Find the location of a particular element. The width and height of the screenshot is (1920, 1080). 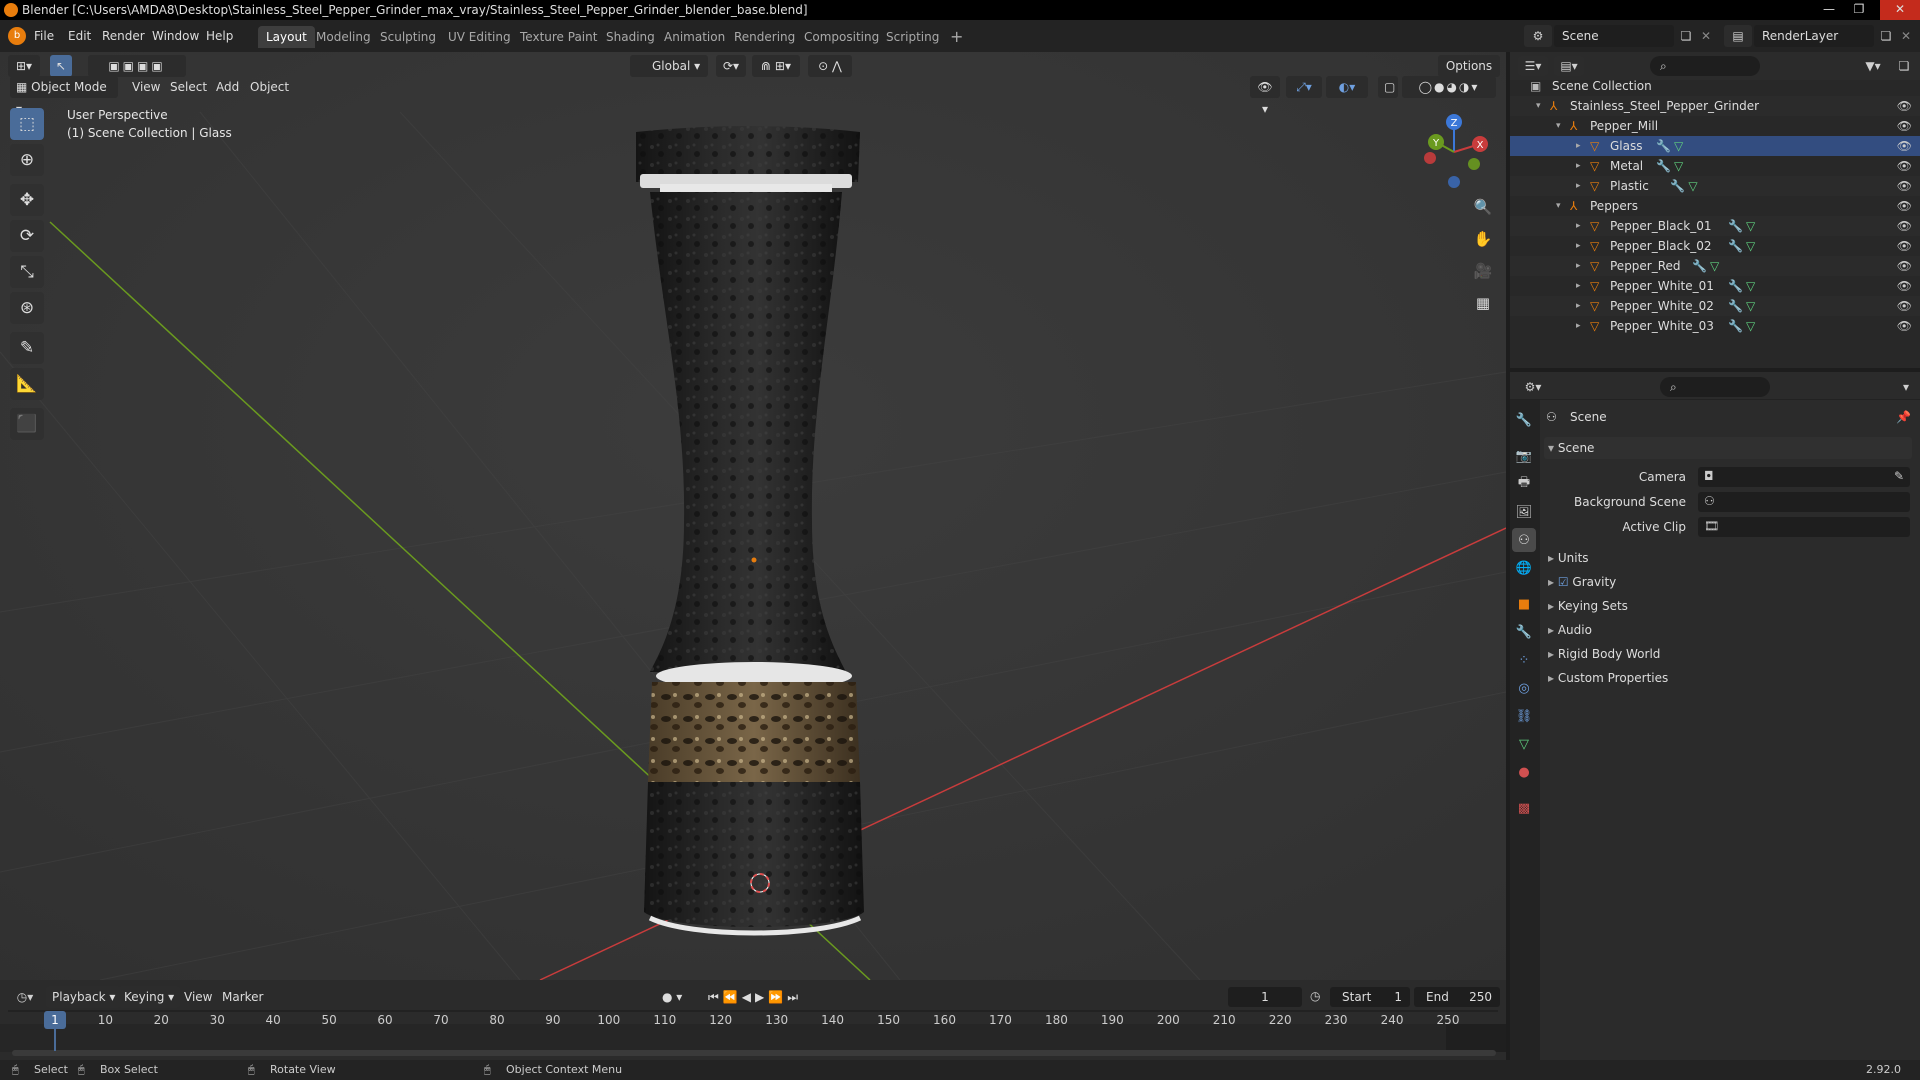

pan-hand-icon: ✋ is located at coordinates (1483, 239).